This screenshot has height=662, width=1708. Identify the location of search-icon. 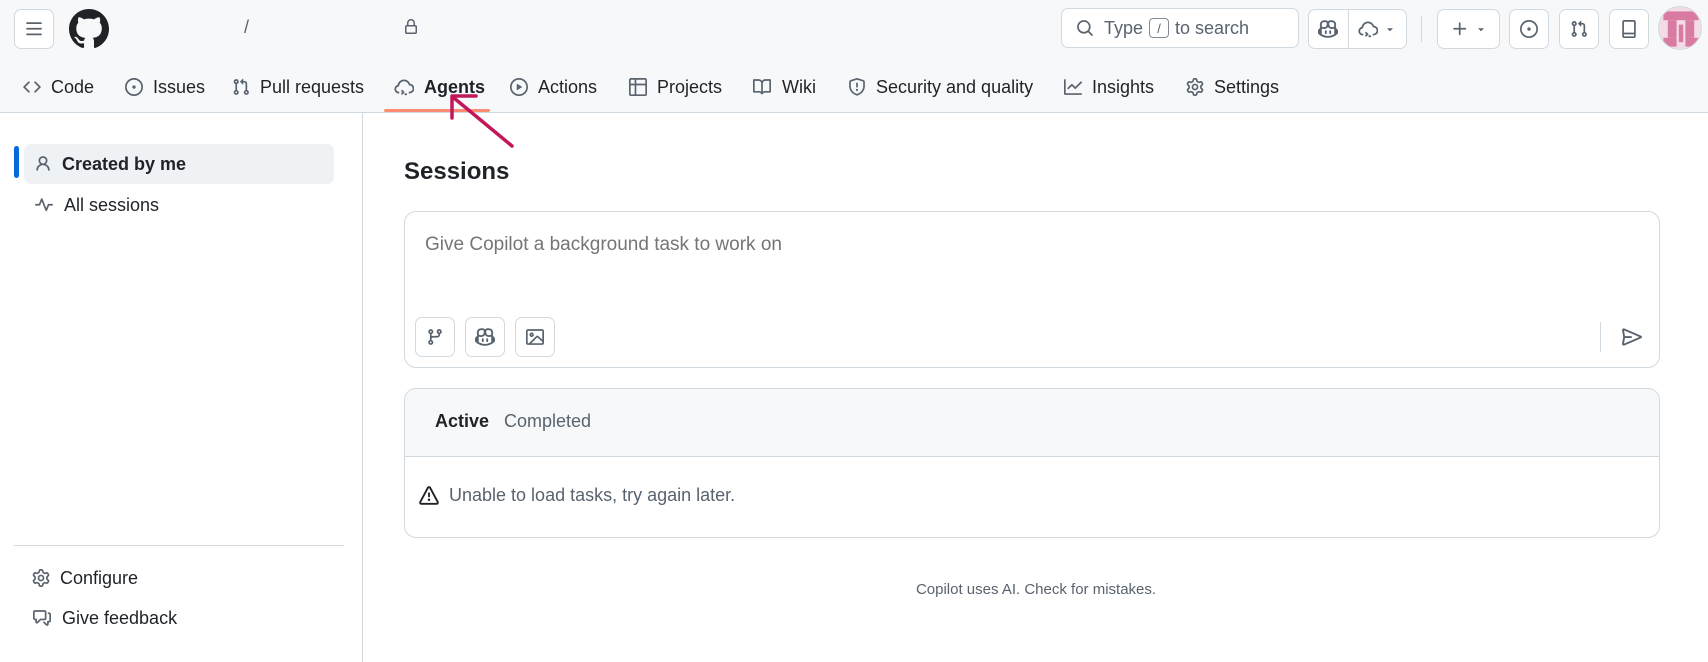
(1085, 28).